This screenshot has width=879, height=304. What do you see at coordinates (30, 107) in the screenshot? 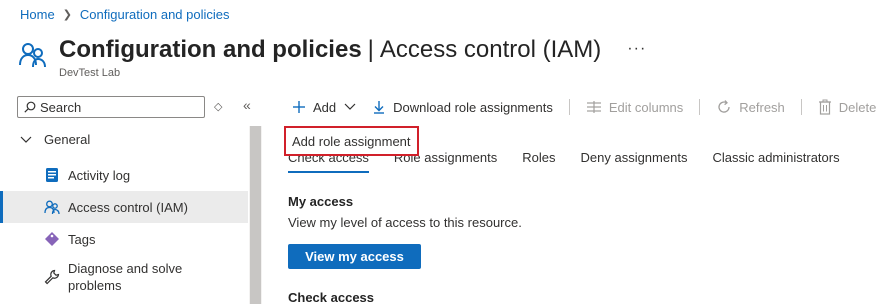
I see `search-icon` at bounding box center [30, 107].